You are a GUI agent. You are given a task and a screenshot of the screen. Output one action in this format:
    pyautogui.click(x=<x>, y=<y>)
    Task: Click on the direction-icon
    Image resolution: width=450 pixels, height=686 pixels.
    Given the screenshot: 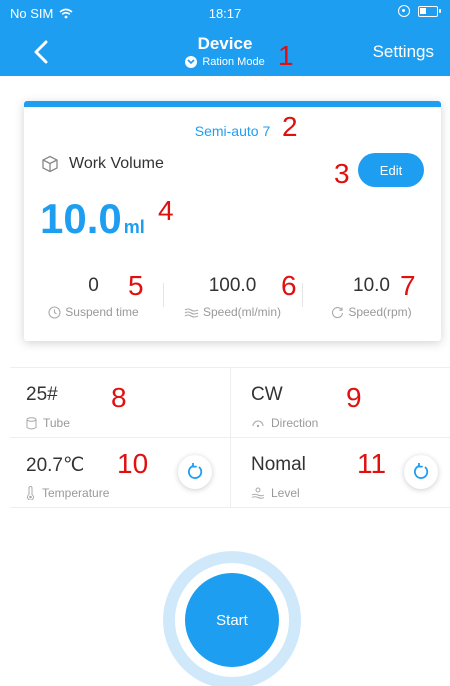 What is the action you would take?
    pyautogui.click(x=258, y=424)
    